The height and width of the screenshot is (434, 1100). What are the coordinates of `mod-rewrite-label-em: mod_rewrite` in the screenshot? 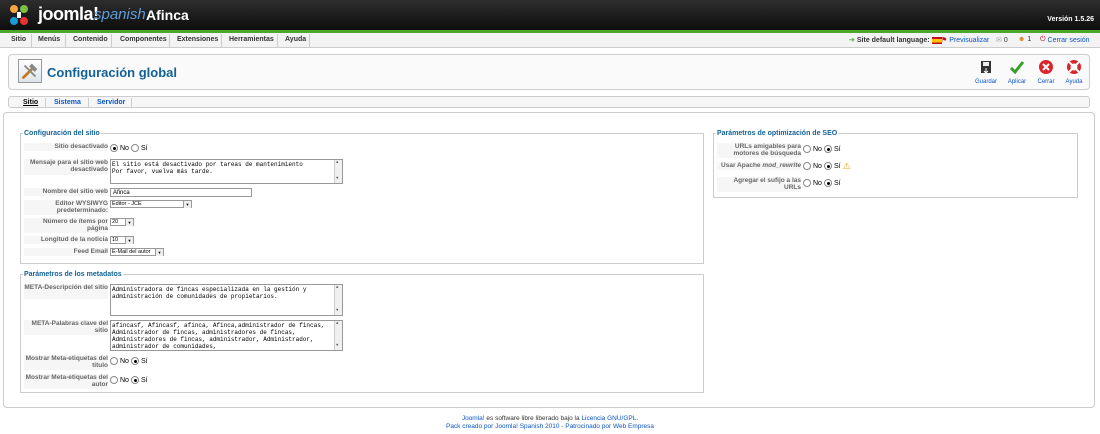 It's located at (781, 165).